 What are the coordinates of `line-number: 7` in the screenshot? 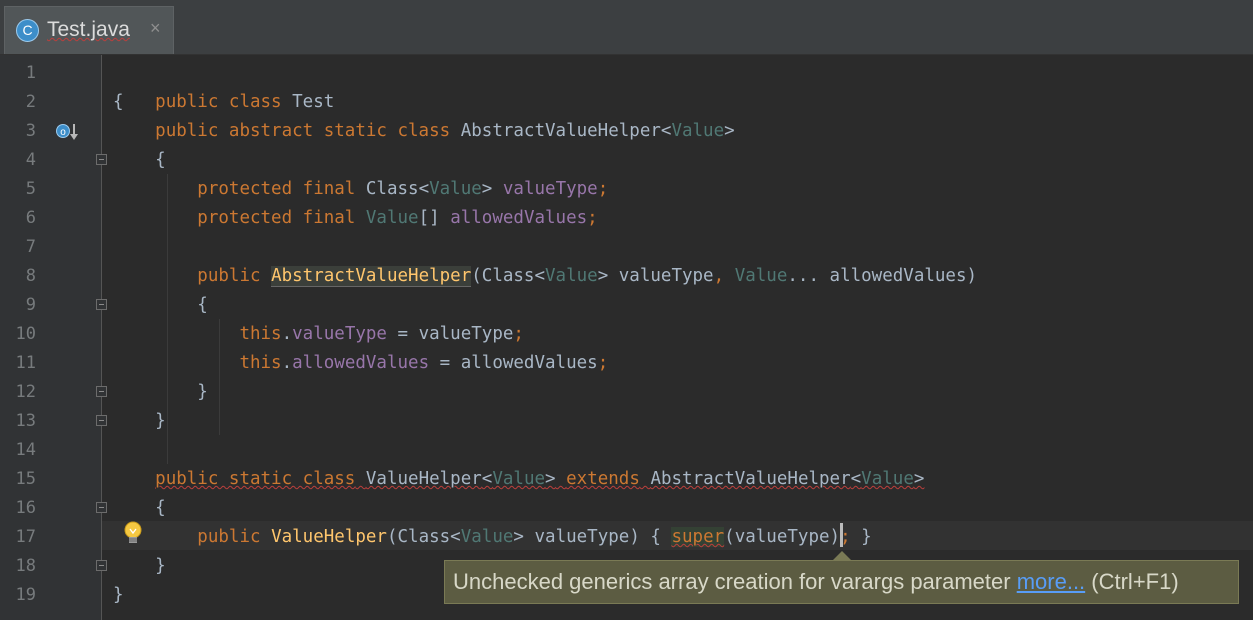 It's located at (30, 247).